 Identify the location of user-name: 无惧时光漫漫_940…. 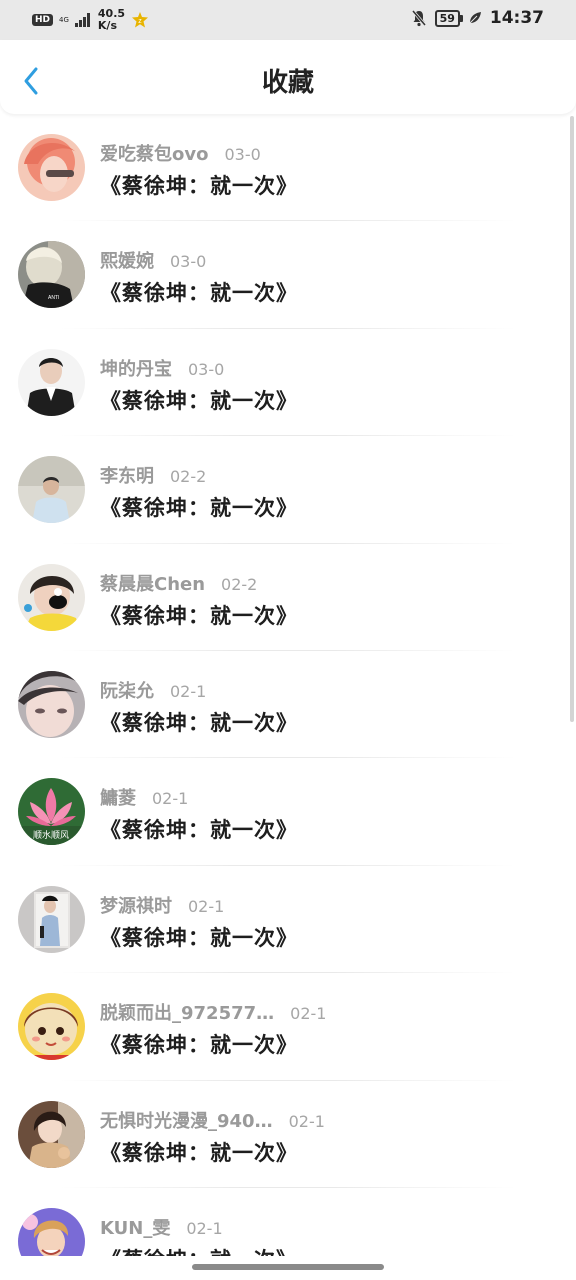
(186, 1121).